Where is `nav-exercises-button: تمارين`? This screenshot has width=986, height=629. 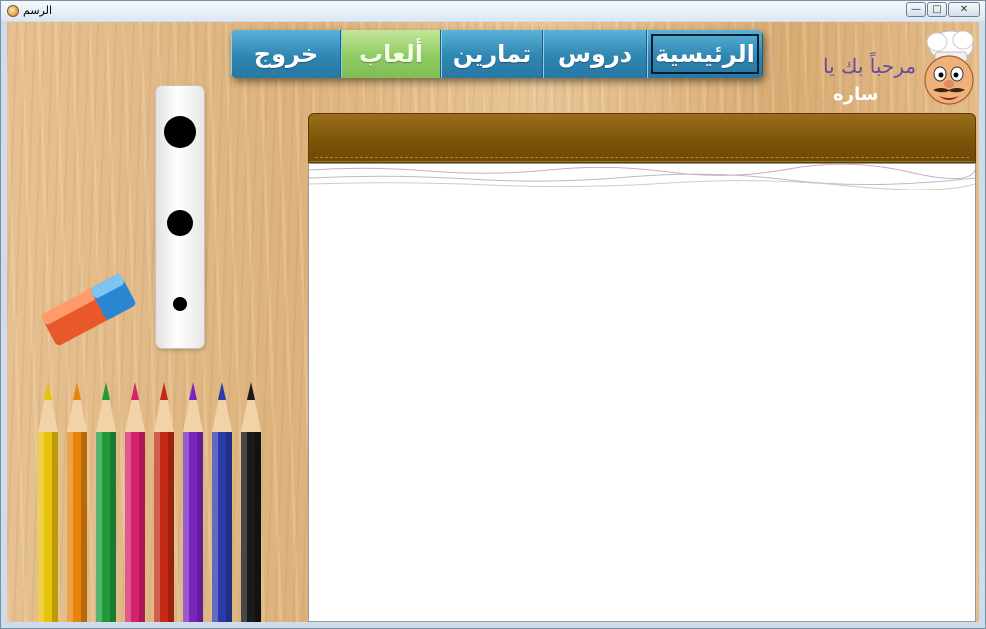 nav-exercises-button: تمارين is located at coordinates (492, 54).